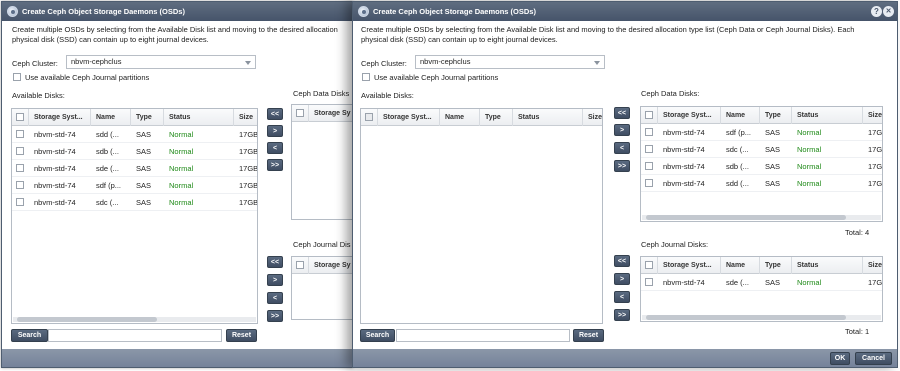  I want to click on table-row: nbvm-std-74 sdd (... SAS Normal 17GB, so click(134, 134).